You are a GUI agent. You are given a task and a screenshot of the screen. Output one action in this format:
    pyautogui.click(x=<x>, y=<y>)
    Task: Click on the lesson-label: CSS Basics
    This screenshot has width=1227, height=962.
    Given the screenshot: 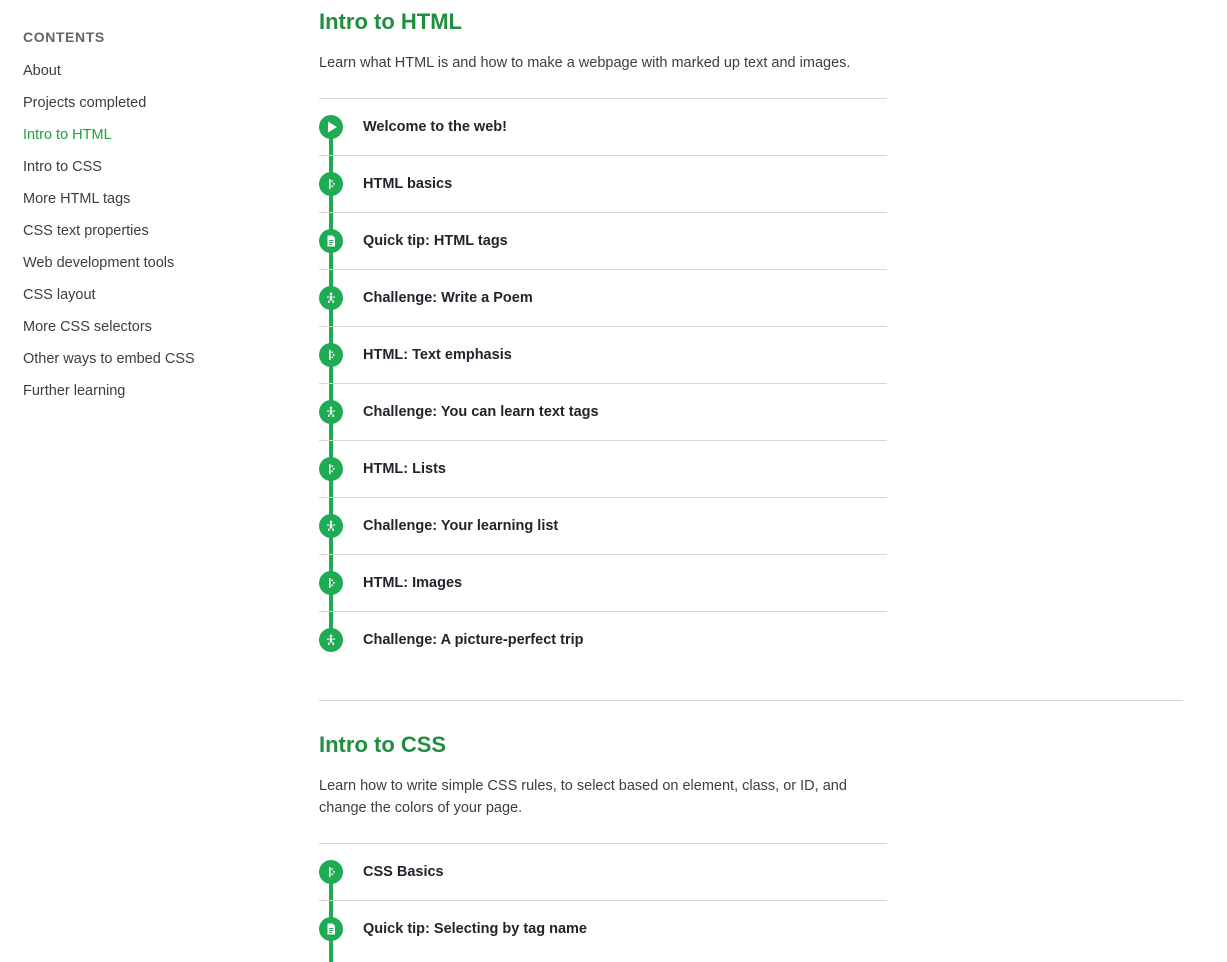 What is the action you would take?
    pyautogui.click(x=403, y=872)
    